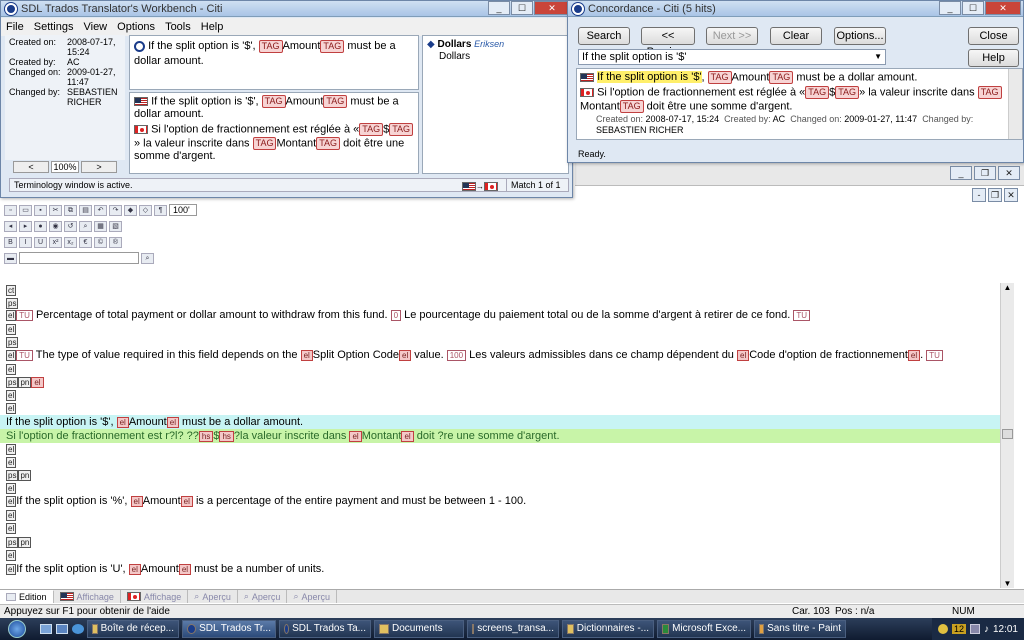  Describe the element at coordinates (995, 195) in the screenshot. I see `doc-restore-button: ❐` at that location.